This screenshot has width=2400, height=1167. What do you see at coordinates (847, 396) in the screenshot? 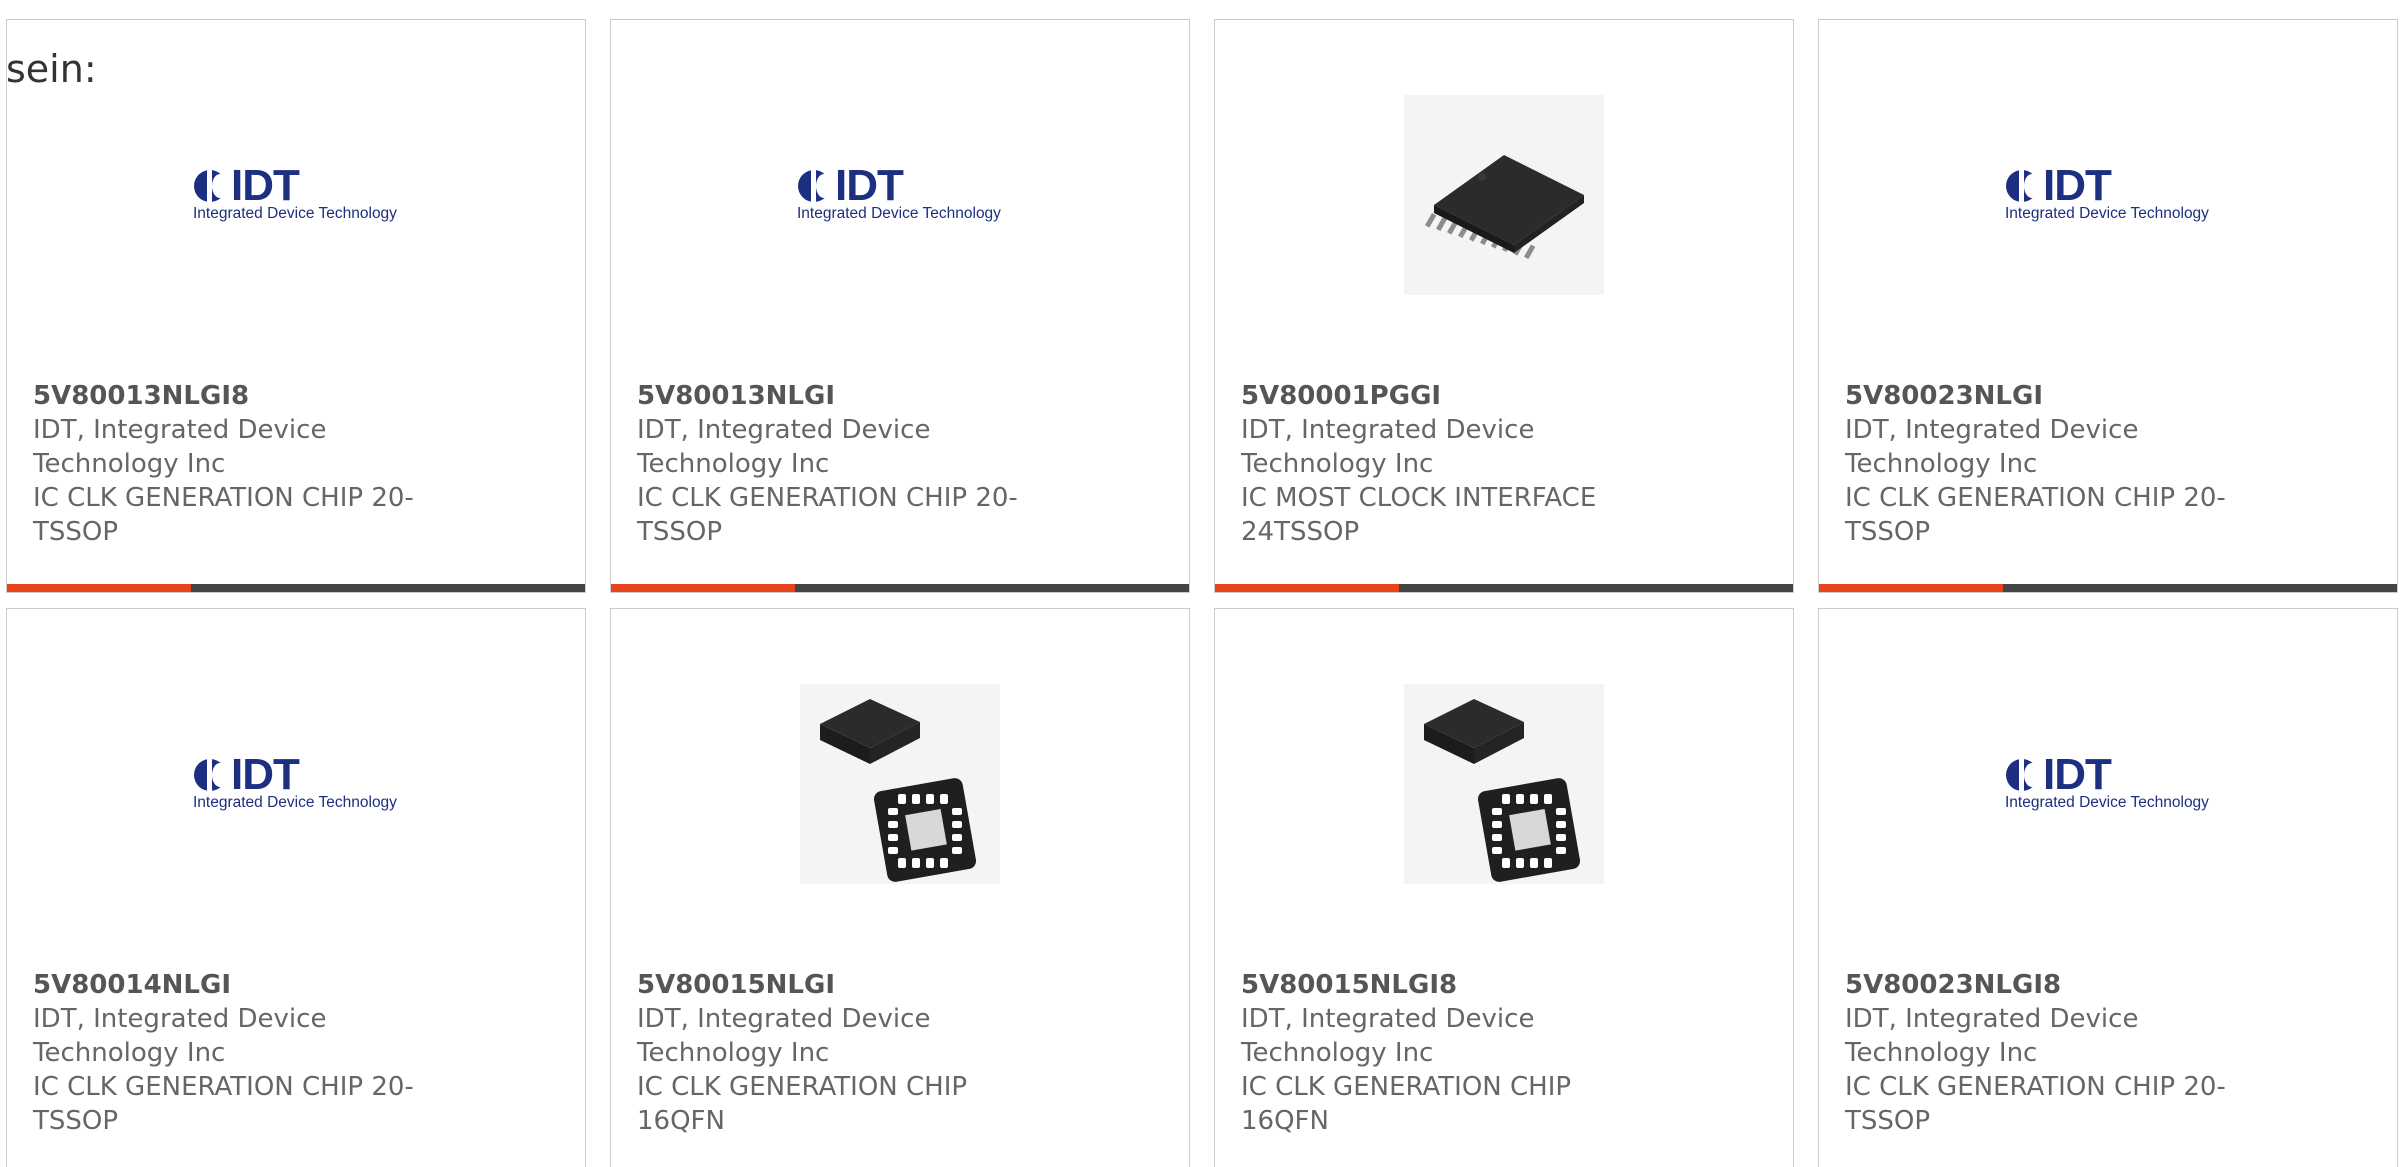
I see `product-part-number: 5V80013NLGI` at bounding box center [847, 396].